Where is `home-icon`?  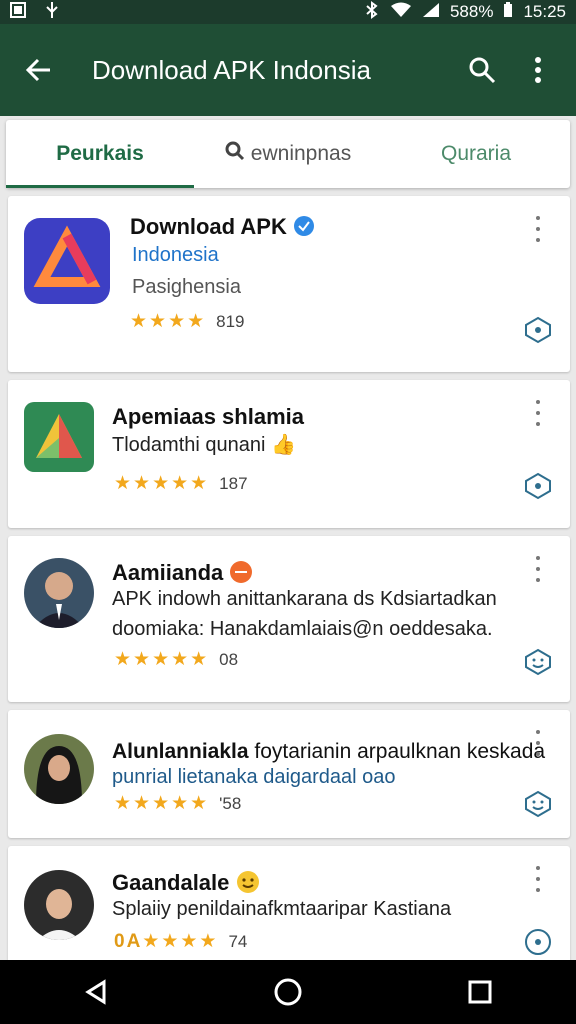 home-icon is located at coordinates (288, 992).